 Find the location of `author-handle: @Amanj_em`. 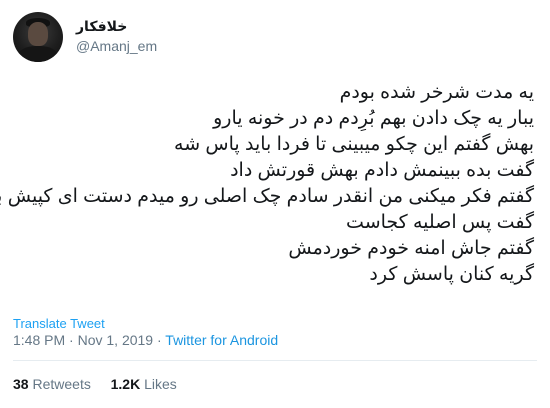

author-handle: @Amanj_em is located at coordinates (116, 46).